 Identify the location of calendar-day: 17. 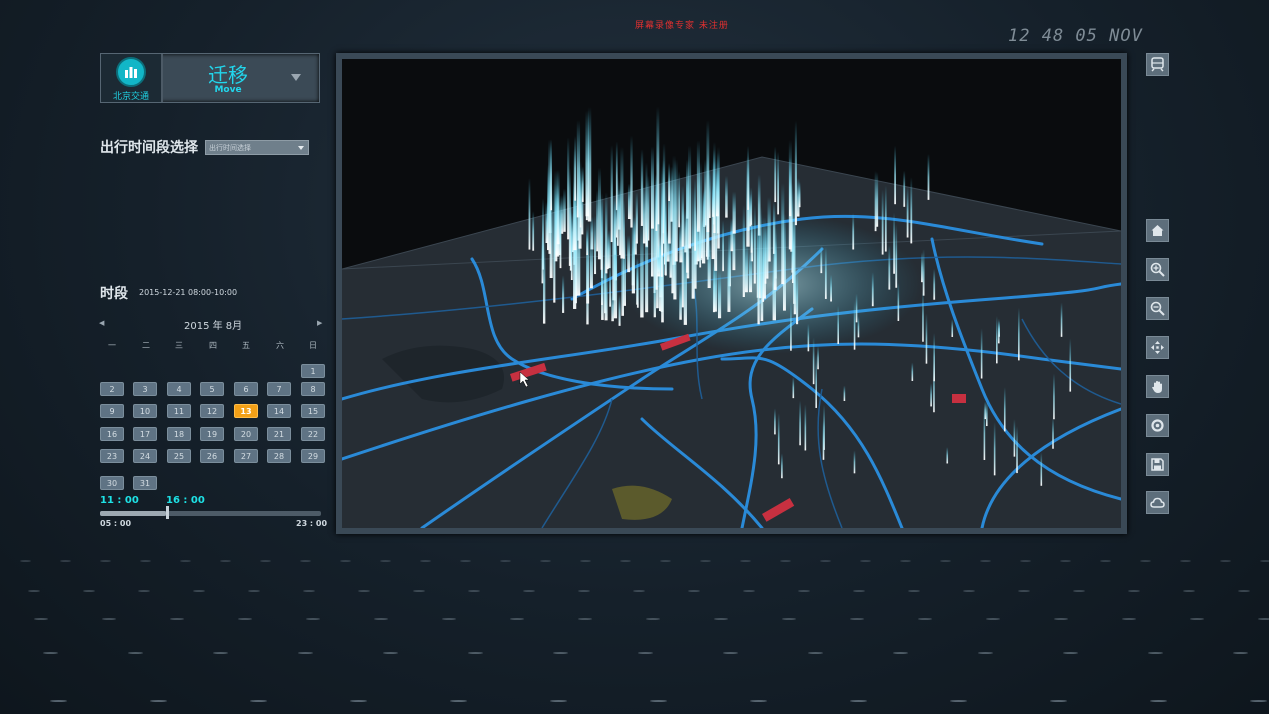
(145, 434).